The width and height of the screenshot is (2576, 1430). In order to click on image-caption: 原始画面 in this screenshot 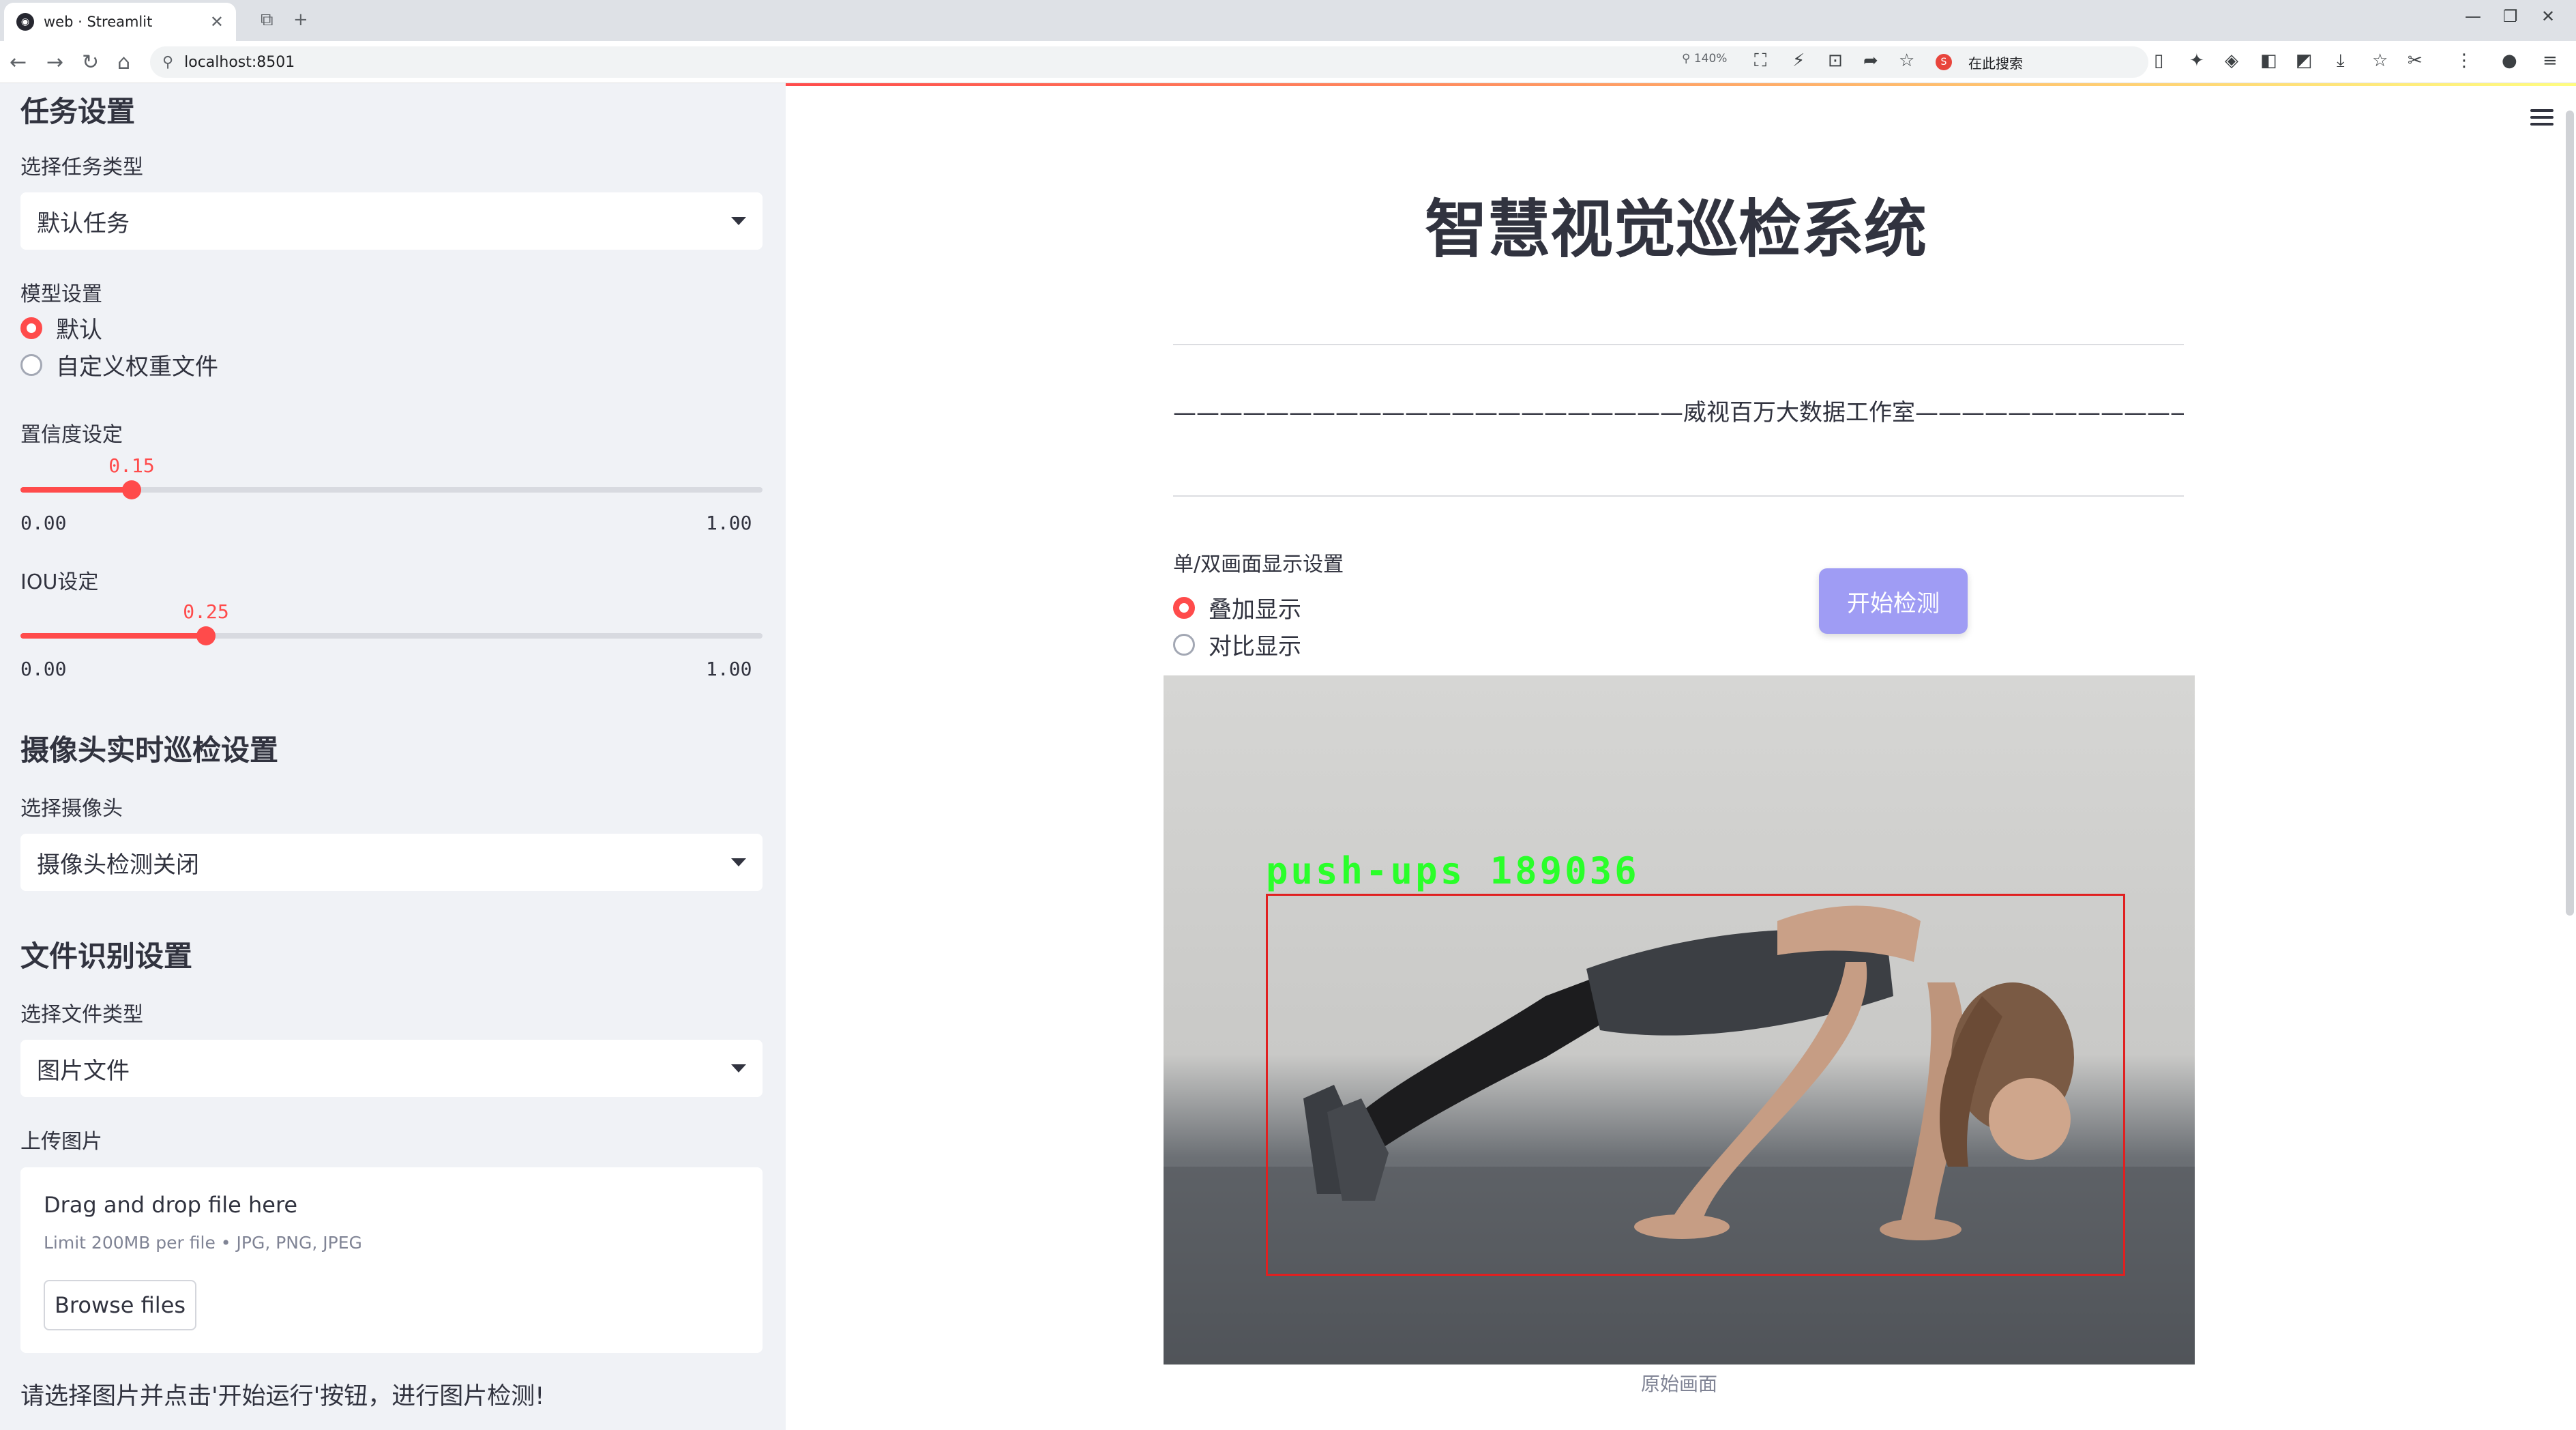, I will do `click(1678, 1384)`.